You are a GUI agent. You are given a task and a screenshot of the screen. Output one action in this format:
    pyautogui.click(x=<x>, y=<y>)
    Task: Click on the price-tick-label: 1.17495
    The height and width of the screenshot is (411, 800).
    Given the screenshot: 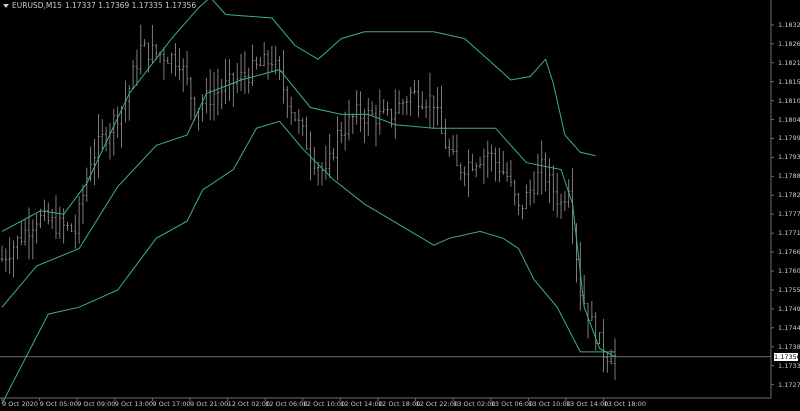 What is the action you would take?
    pyautogui.click(x=789, y=308)
    